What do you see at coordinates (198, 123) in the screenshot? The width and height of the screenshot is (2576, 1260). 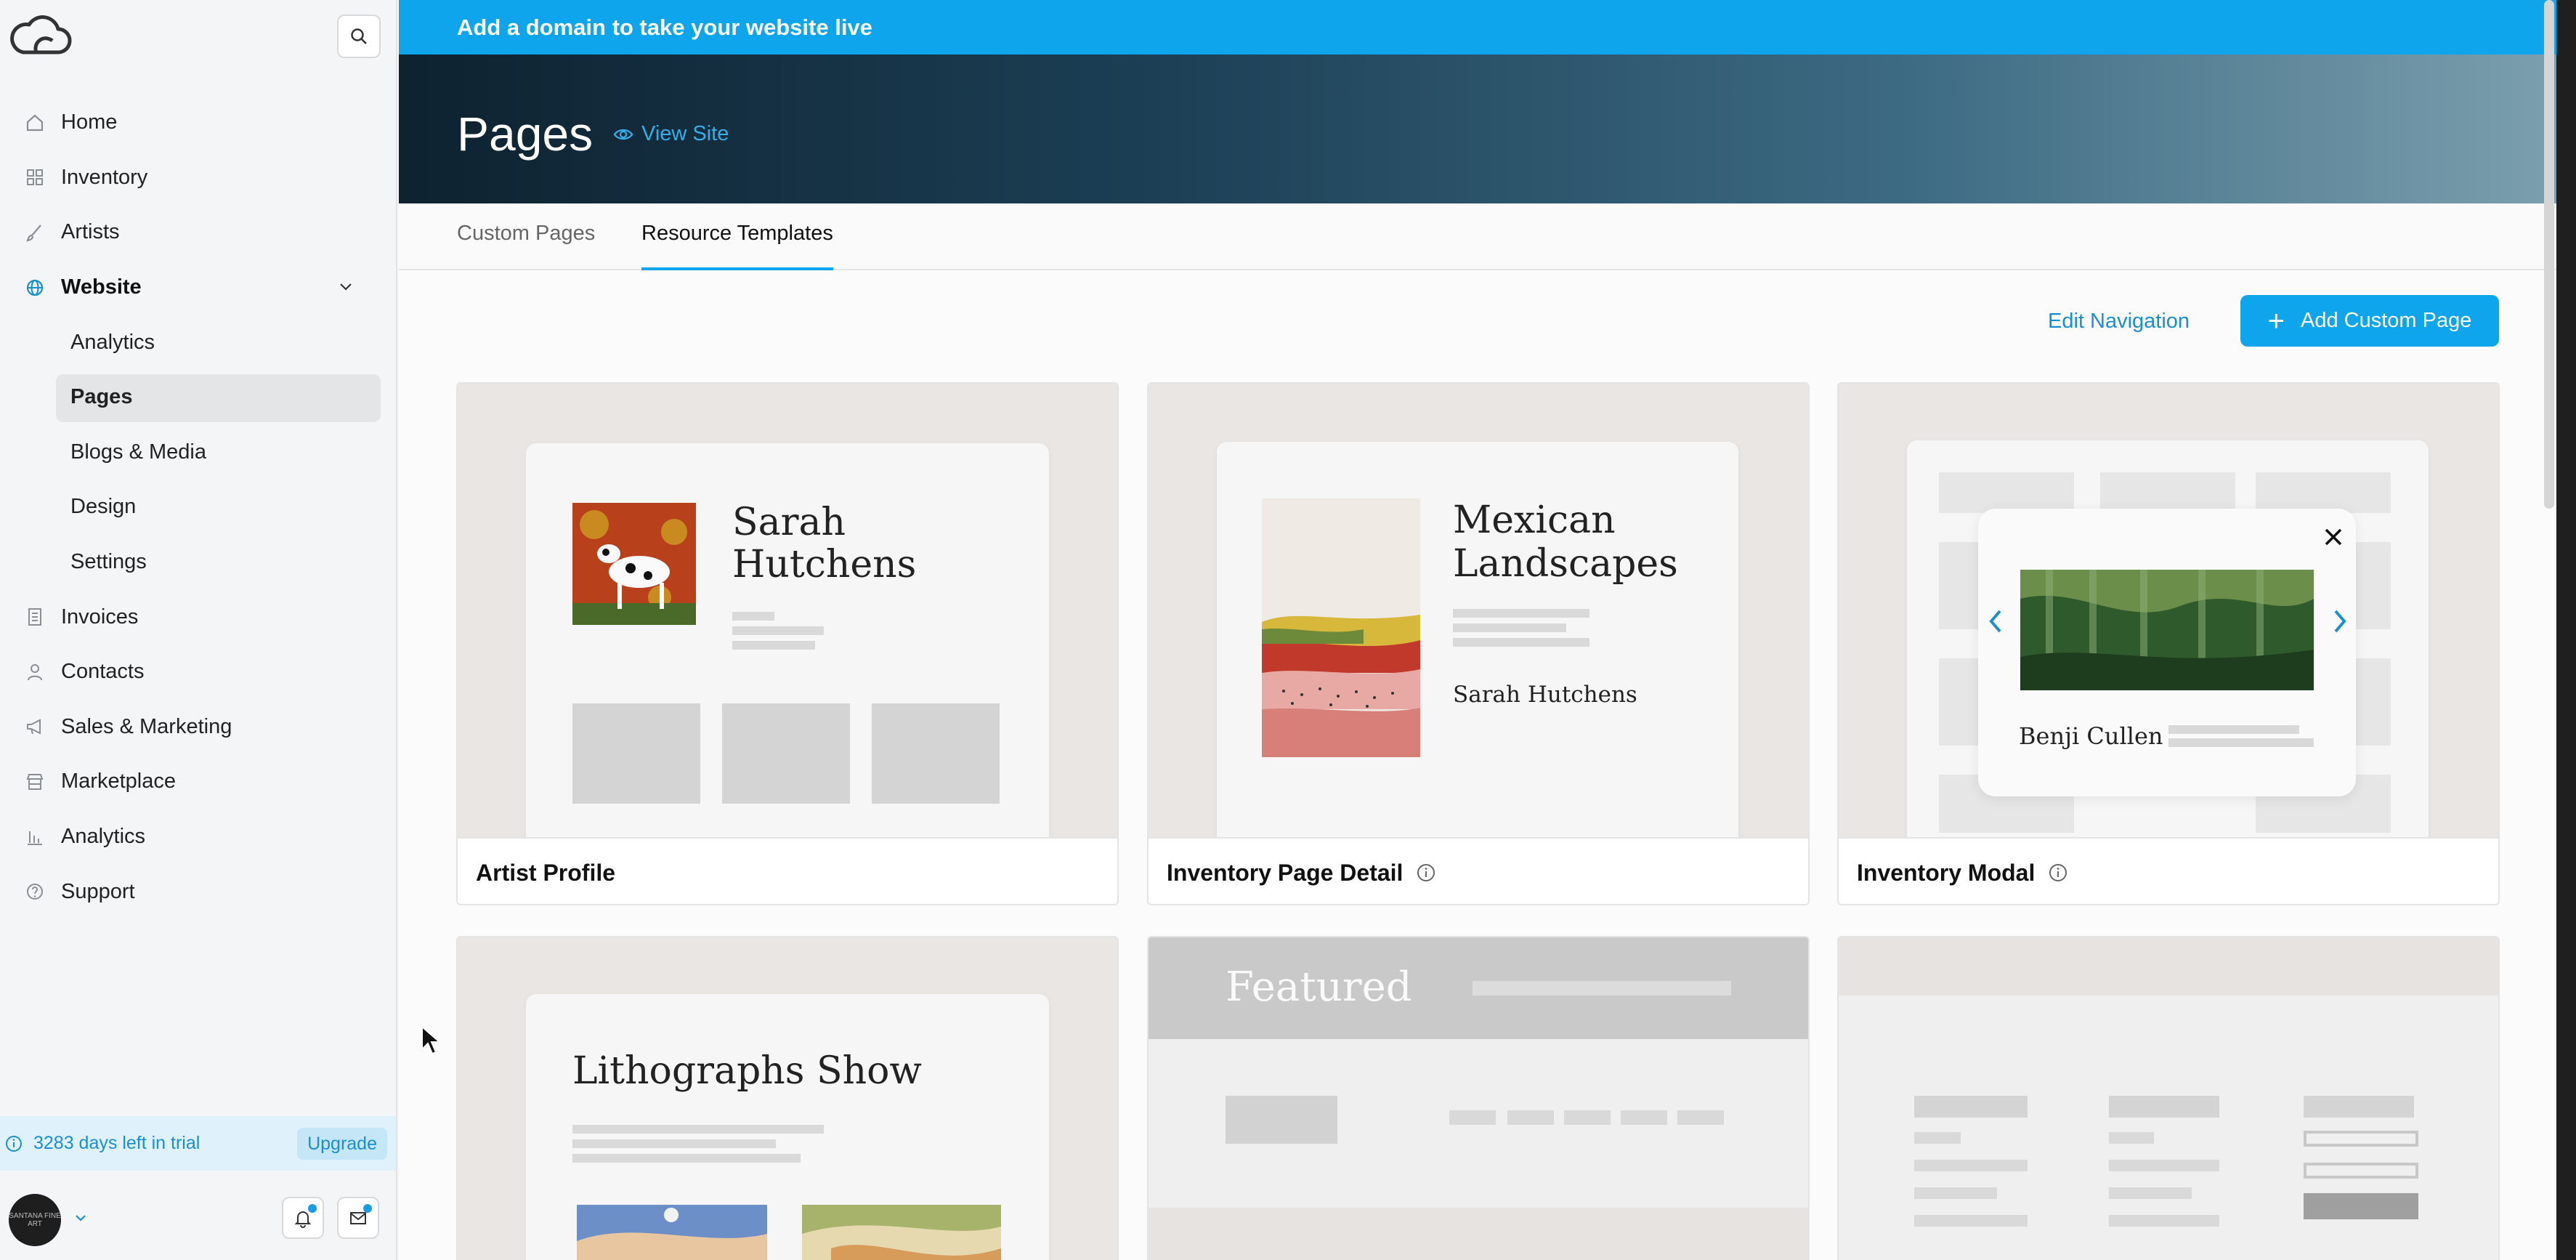 I see `sidebar-item-home: Home` at bounding box center [198, 123].